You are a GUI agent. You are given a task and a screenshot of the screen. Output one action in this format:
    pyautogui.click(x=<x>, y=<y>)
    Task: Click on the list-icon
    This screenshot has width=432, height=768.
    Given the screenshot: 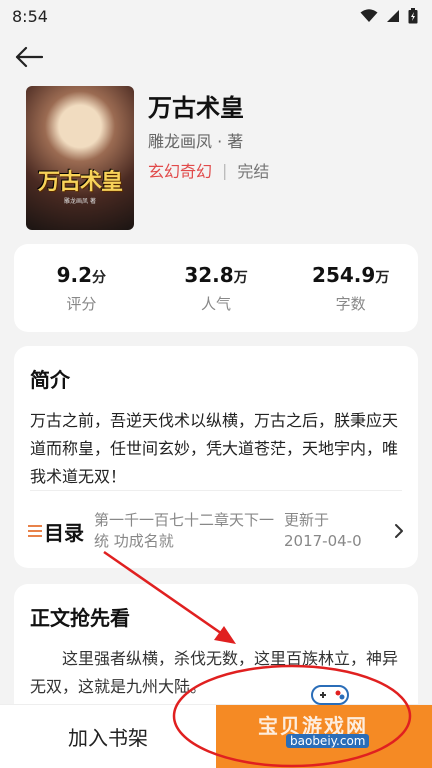 What is the action you would take?
    pyautogui.click(x=35, y=531)
    